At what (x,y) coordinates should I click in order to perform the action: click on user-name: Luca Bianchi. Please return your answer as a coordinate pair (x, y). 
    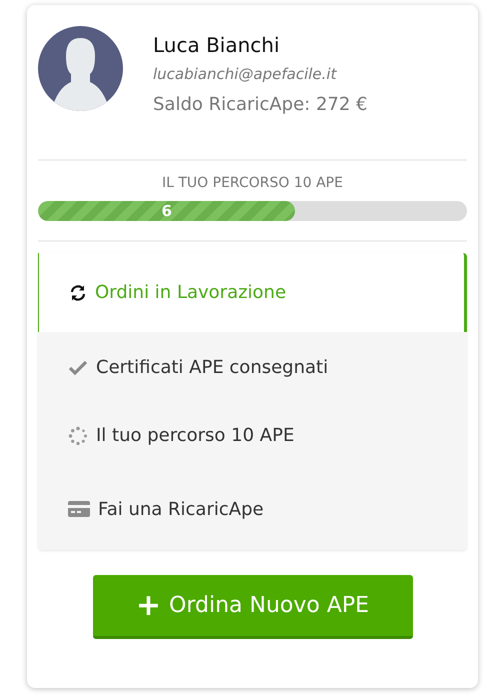
    Looking at the image, I should click on (217, 45).